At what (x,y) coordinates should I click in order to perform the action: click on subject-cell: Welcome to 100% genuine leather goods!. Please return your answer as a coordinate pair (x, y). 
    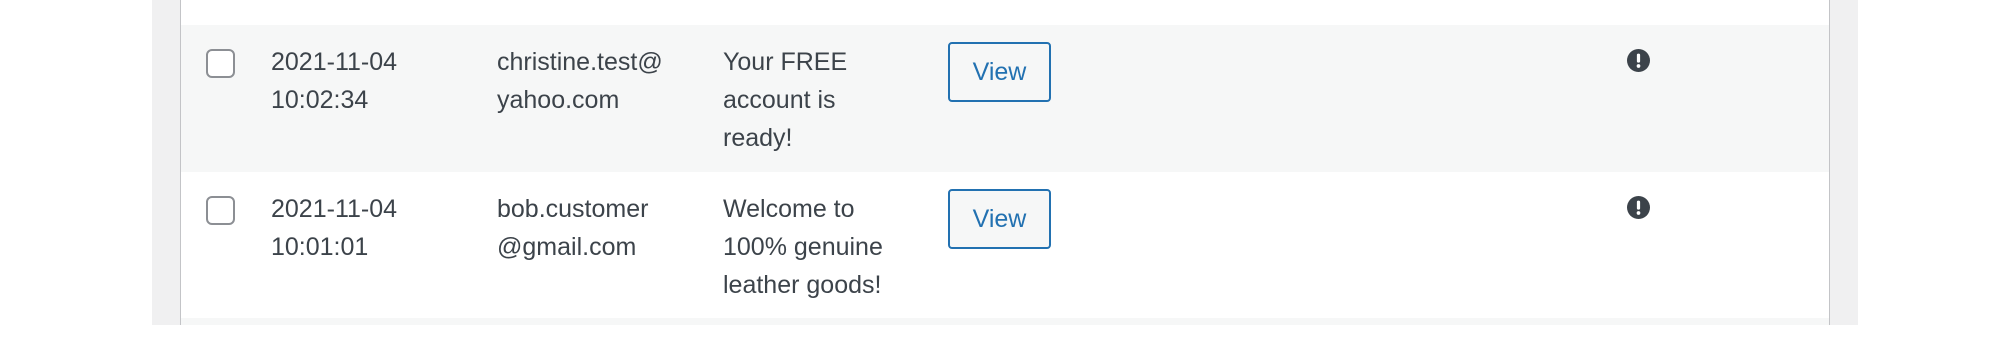
    Looking at the image, I should click on (833, 247).